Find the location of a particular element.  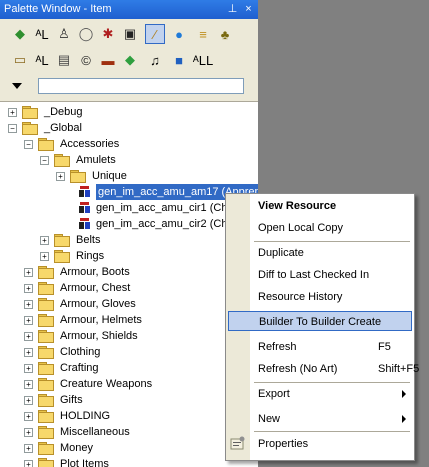

speech-bubble-icon: ◯ is located at coordinates (86, 34).